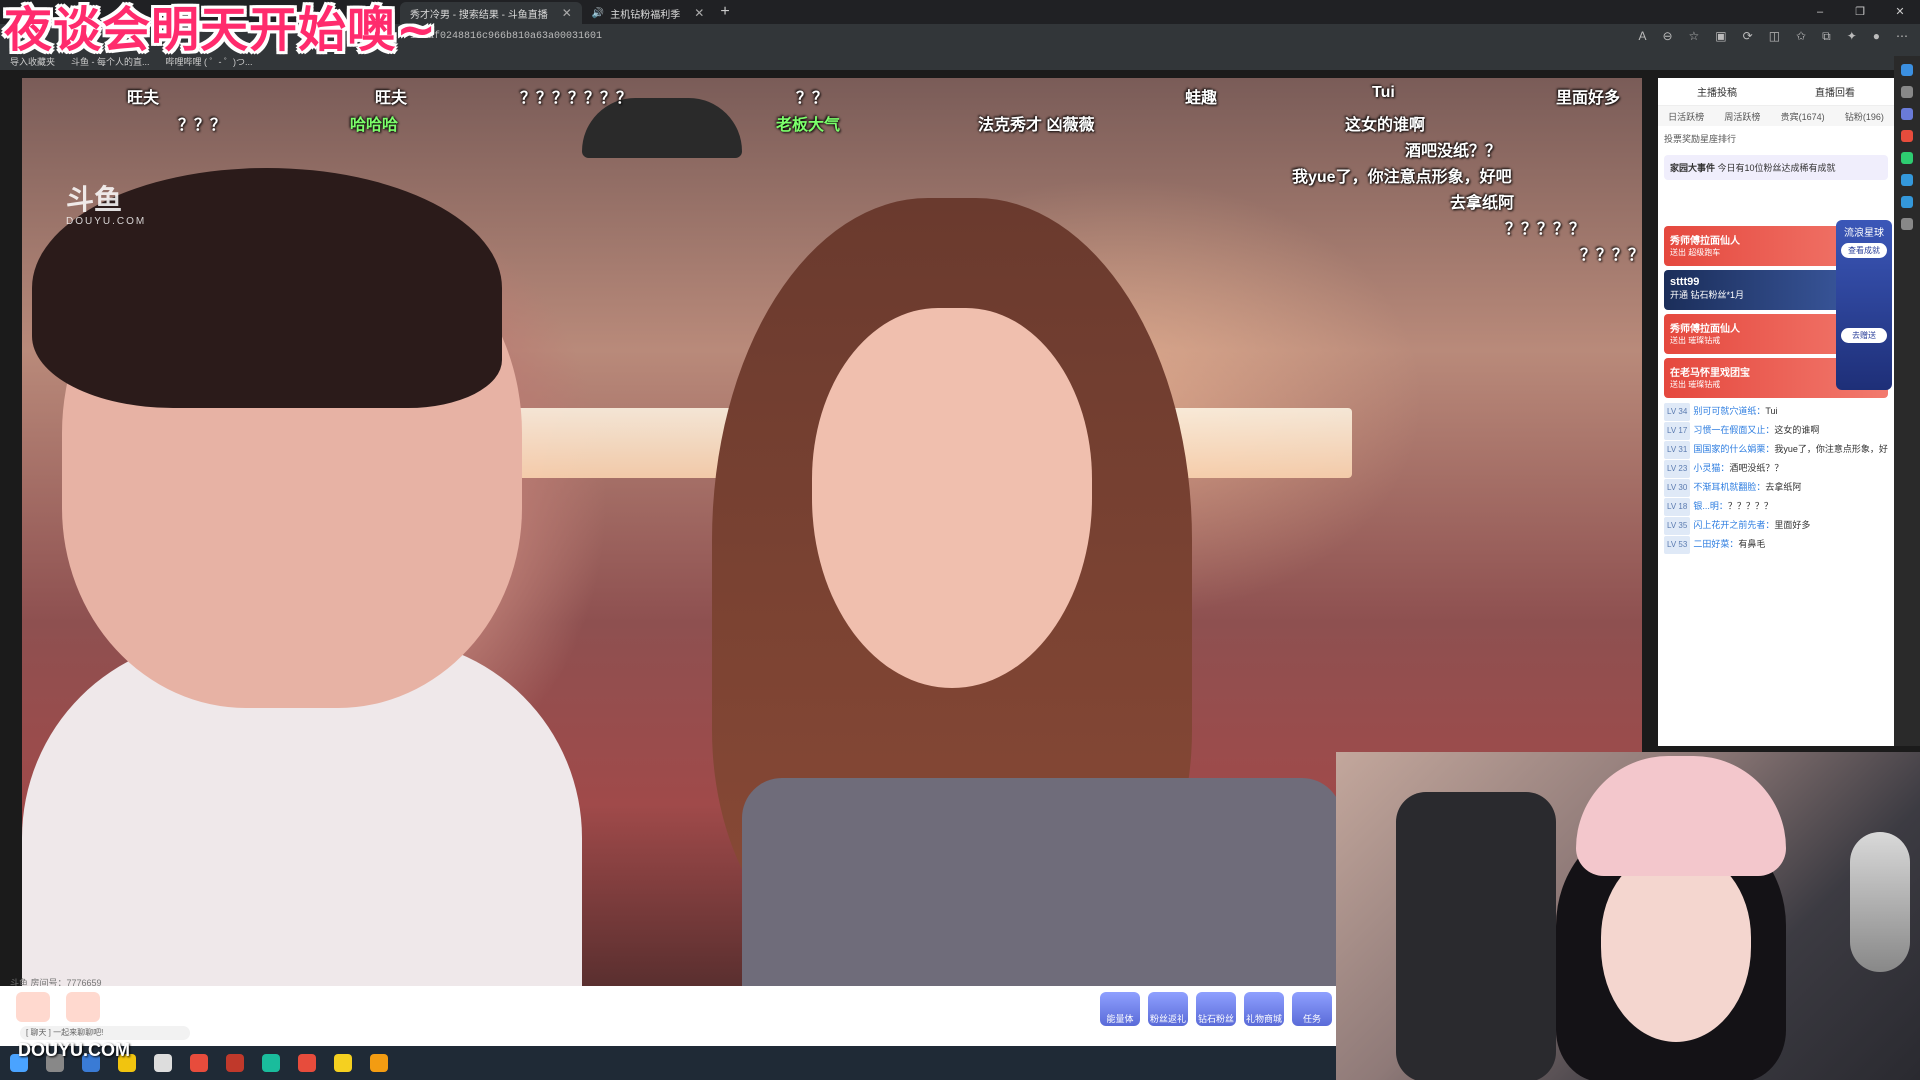 This screenshot has width=1920, height=1080. I want to click on stream-banner-text: 夜谈会明天开始噢~, so click(221, 30).